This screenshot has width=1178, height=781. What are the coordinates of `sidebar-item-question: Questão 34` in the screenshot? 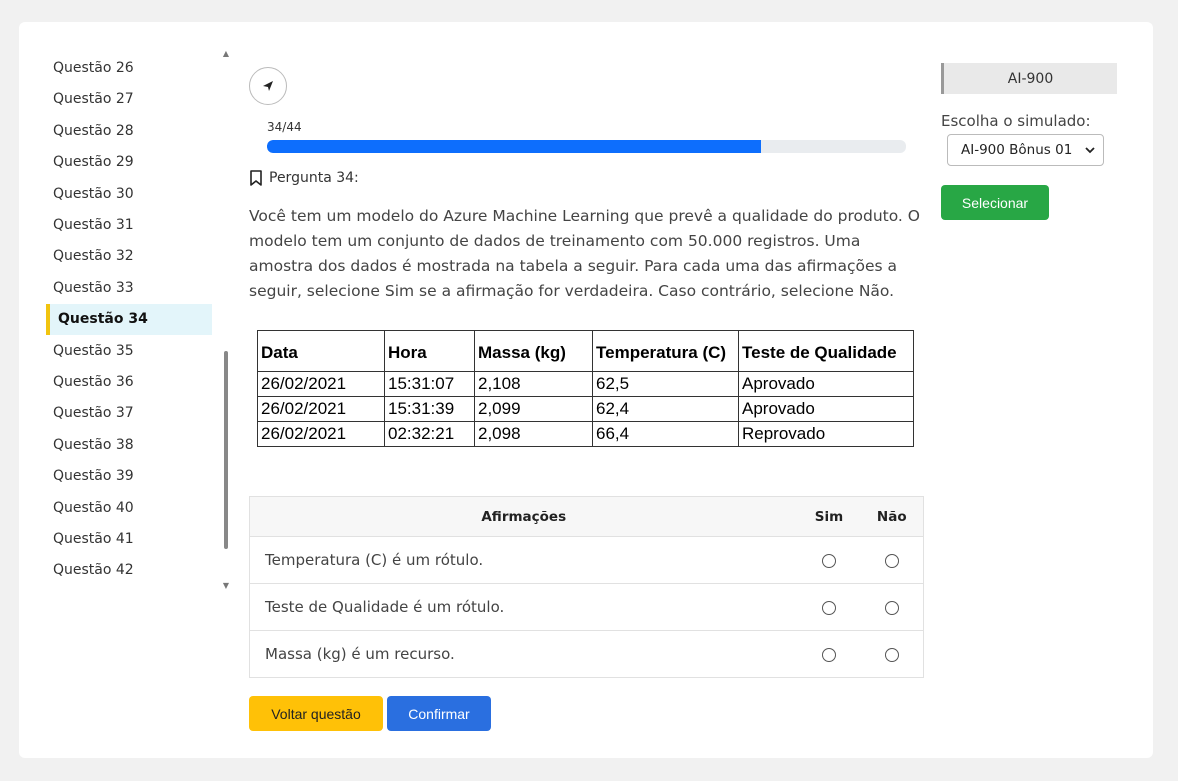 It's located at (129, 320).